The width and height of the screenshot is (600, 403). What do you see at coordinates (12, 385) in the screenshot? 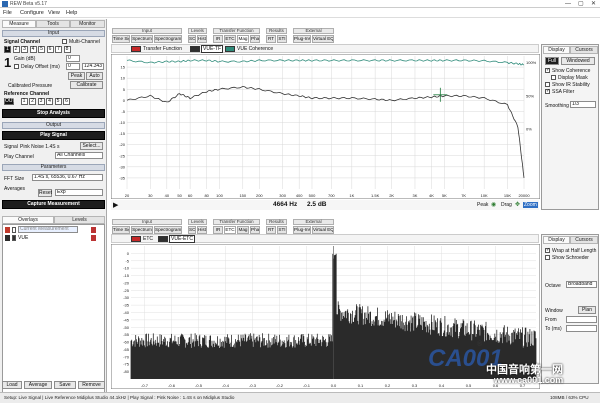
I see `load-button: Load` at bounding box center [12, 385].